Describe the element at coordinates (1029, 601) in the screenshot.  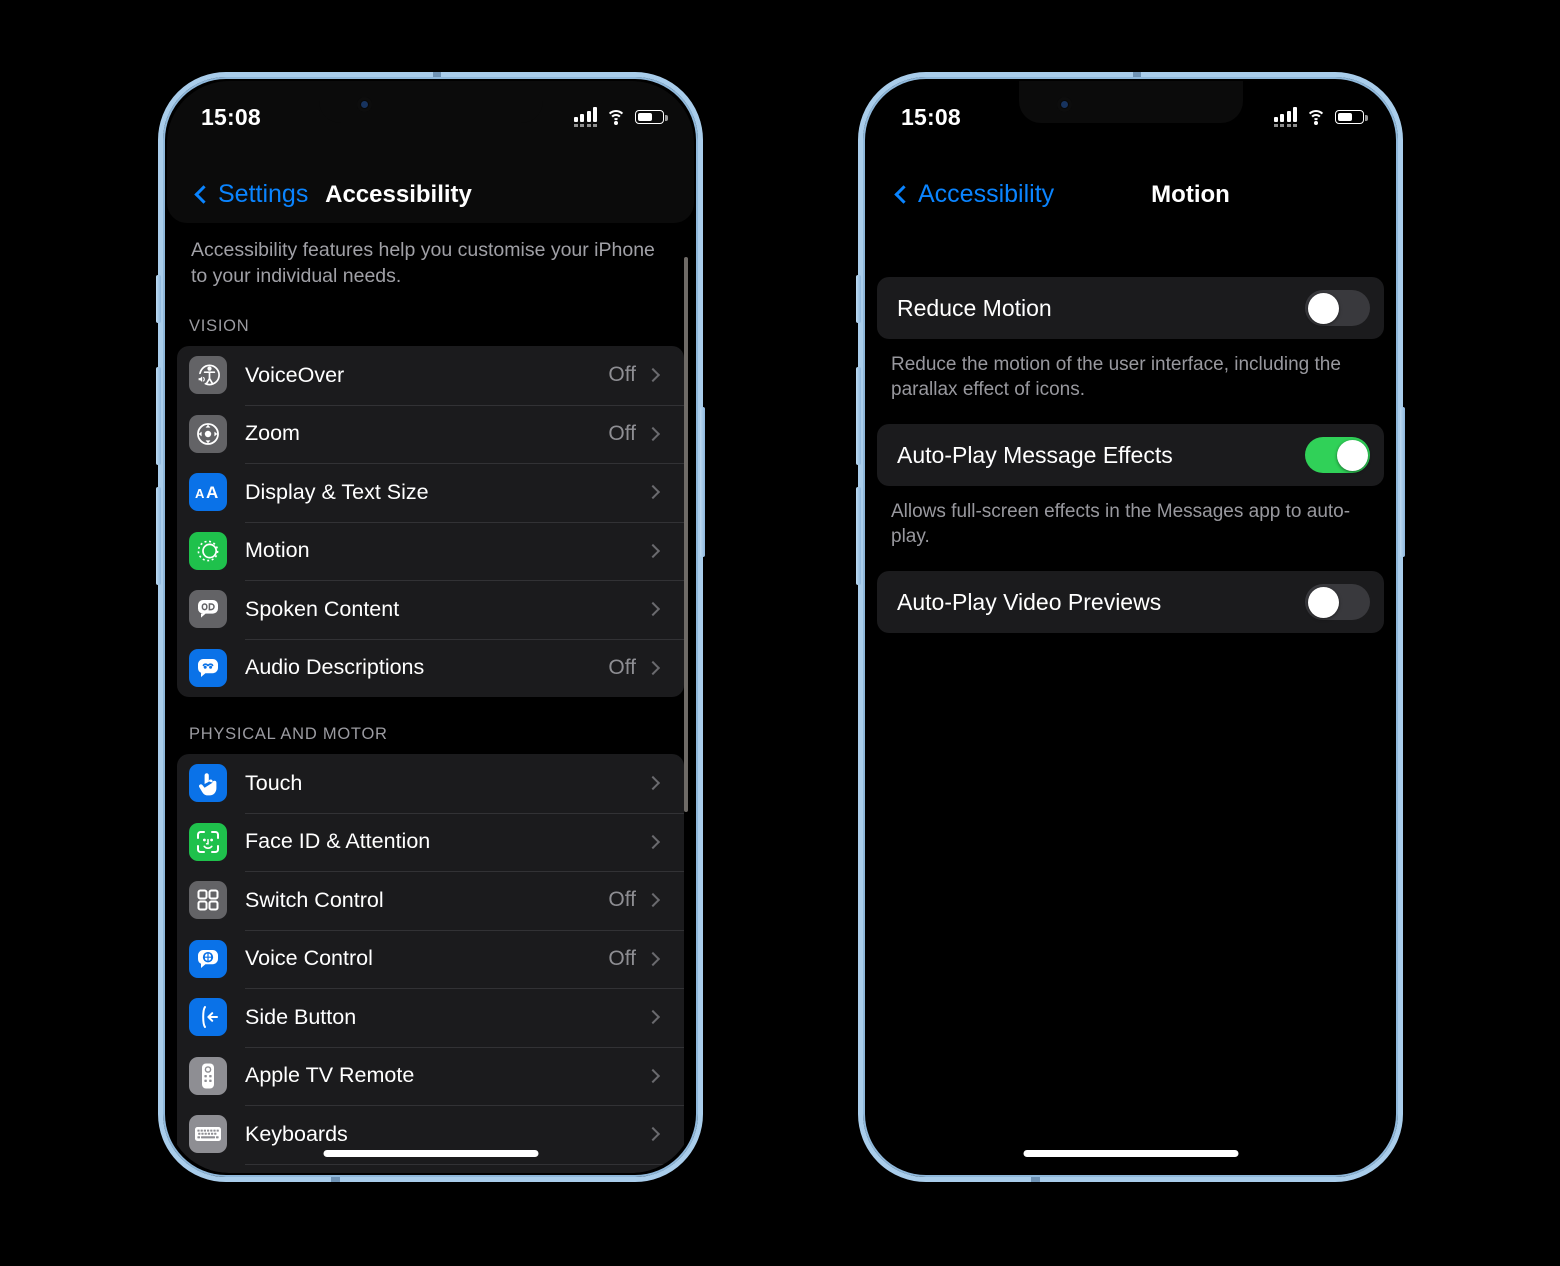
I see `setting-label: Auto-Play Video Previews` at that location.